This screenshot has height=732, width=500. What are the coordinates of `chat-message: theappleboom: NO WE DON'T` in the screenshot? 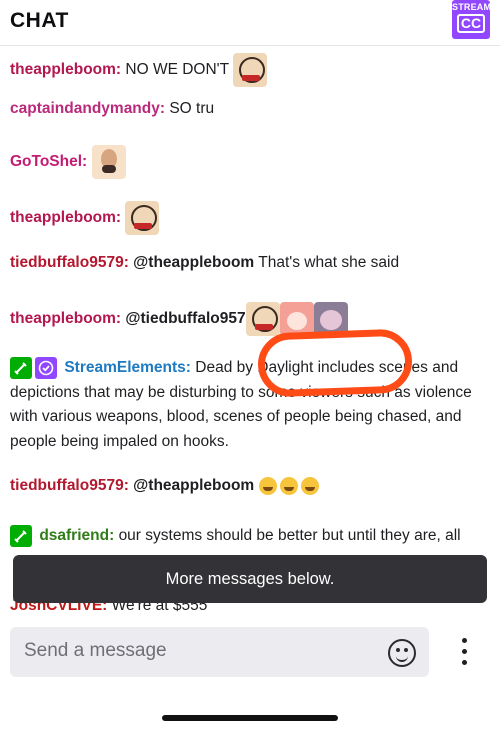 It's located at (250, 70).